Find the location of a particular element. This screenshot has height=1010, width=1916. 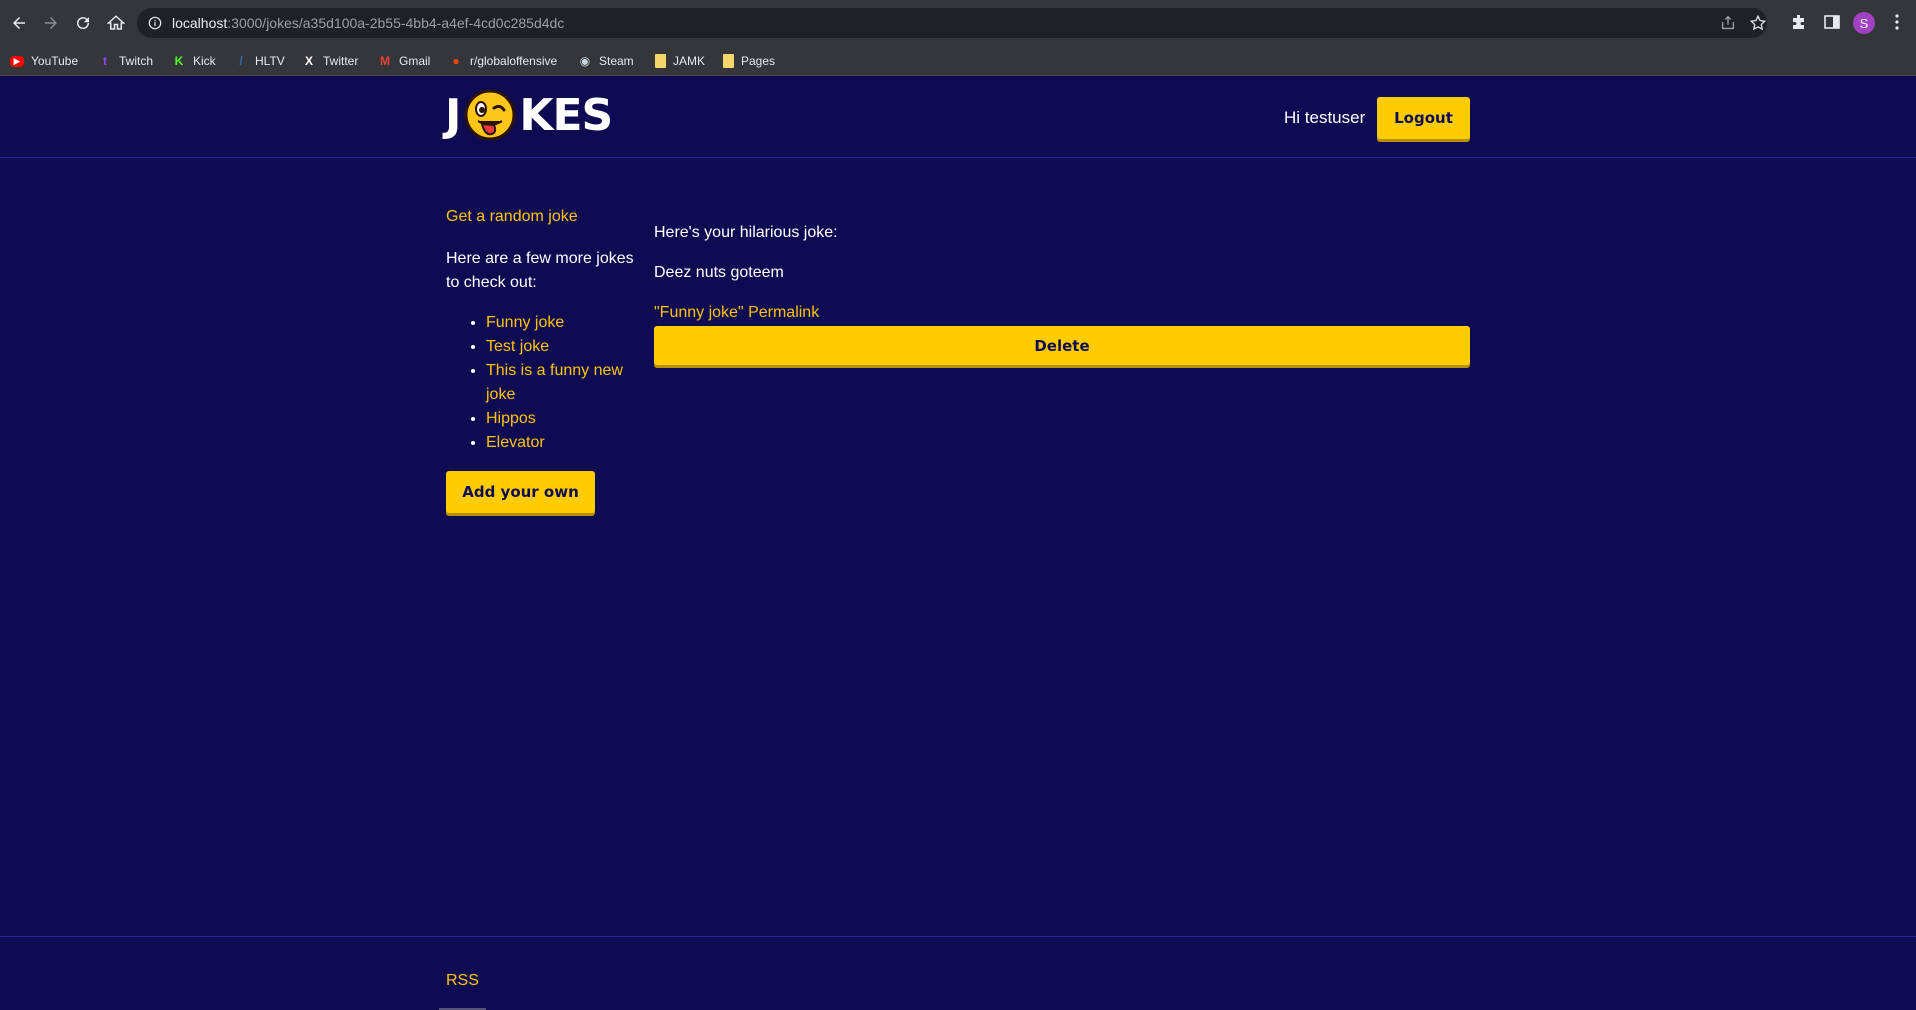

add-joke-button: Add your own is located at coordinates (520, 492).